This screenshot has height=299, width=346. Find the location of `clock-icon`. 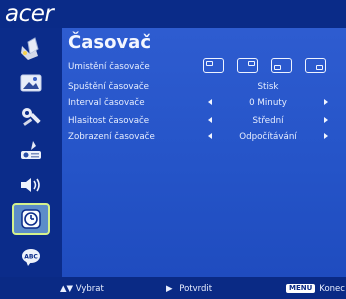

clock-icon is located at coordinates (31, 219).